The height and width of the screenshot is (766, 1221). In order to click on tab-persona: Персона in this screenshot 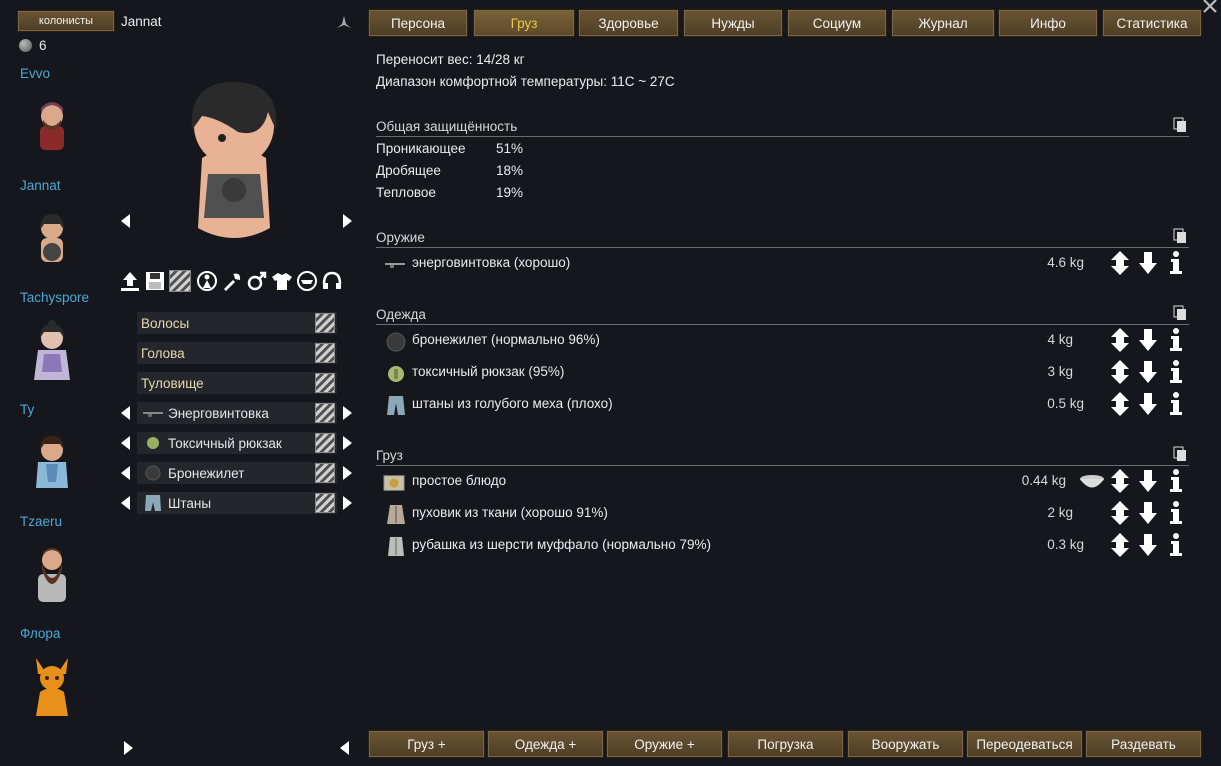, I will do `click(418, 23)`.